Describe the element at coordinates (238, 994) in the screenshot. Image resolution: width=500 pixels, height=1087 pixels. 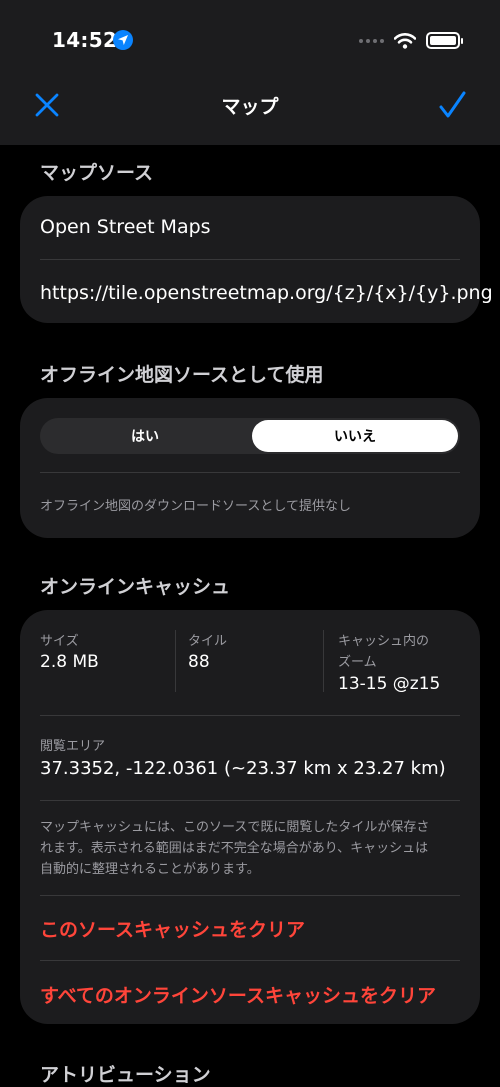
I see `clear-all-caches-button: すべてのオンラインソースキャッシュをクリア` at that location.